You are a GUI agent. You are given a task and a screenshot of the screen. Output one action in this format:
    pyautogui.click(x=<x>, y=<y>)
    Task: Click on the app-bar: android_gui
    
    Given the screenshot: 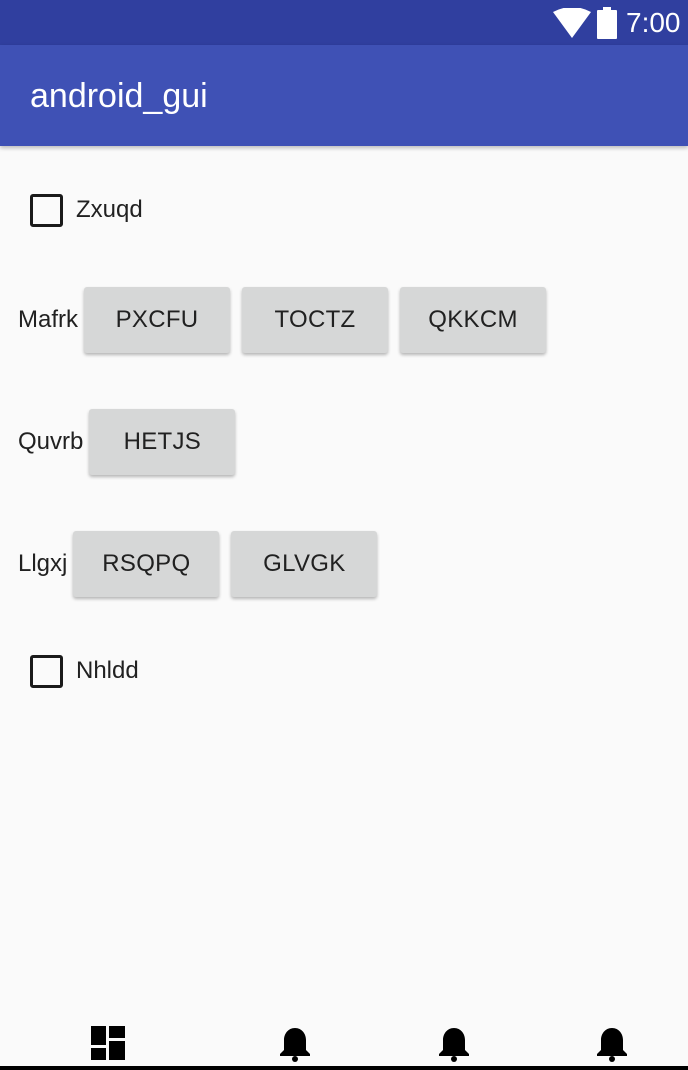 What is the action you would take?
    pyautogui.click(x=344, y=95)
    